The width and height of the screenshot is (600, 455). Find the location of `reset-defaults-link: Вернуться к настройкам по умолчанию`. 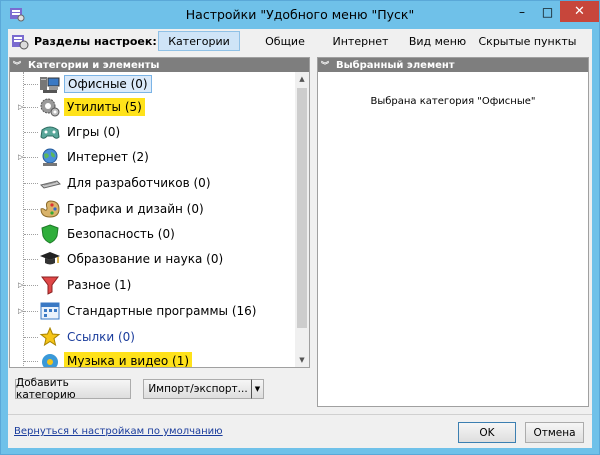

reset-defaults-link: Вернуться к настройкам по умолчанию is located at coordinates (118, 431).